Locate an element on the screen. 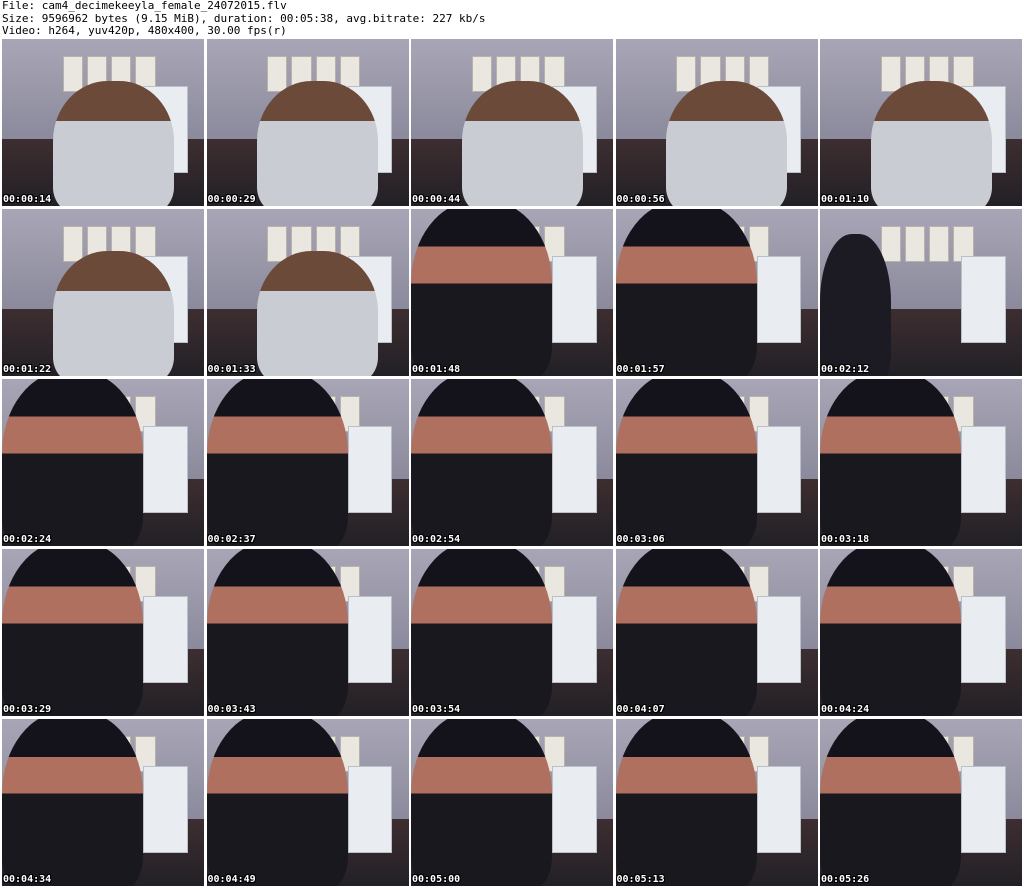  timestamp-label: 00:01:10 is located at coordinates (845, 199).